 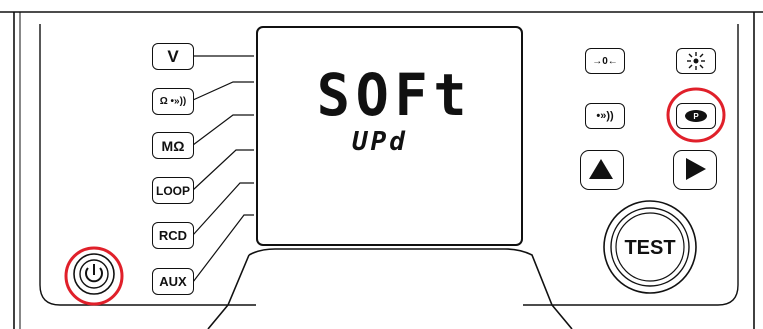 I want to click on loop-button: LOOP, so click(x=173, y=190).